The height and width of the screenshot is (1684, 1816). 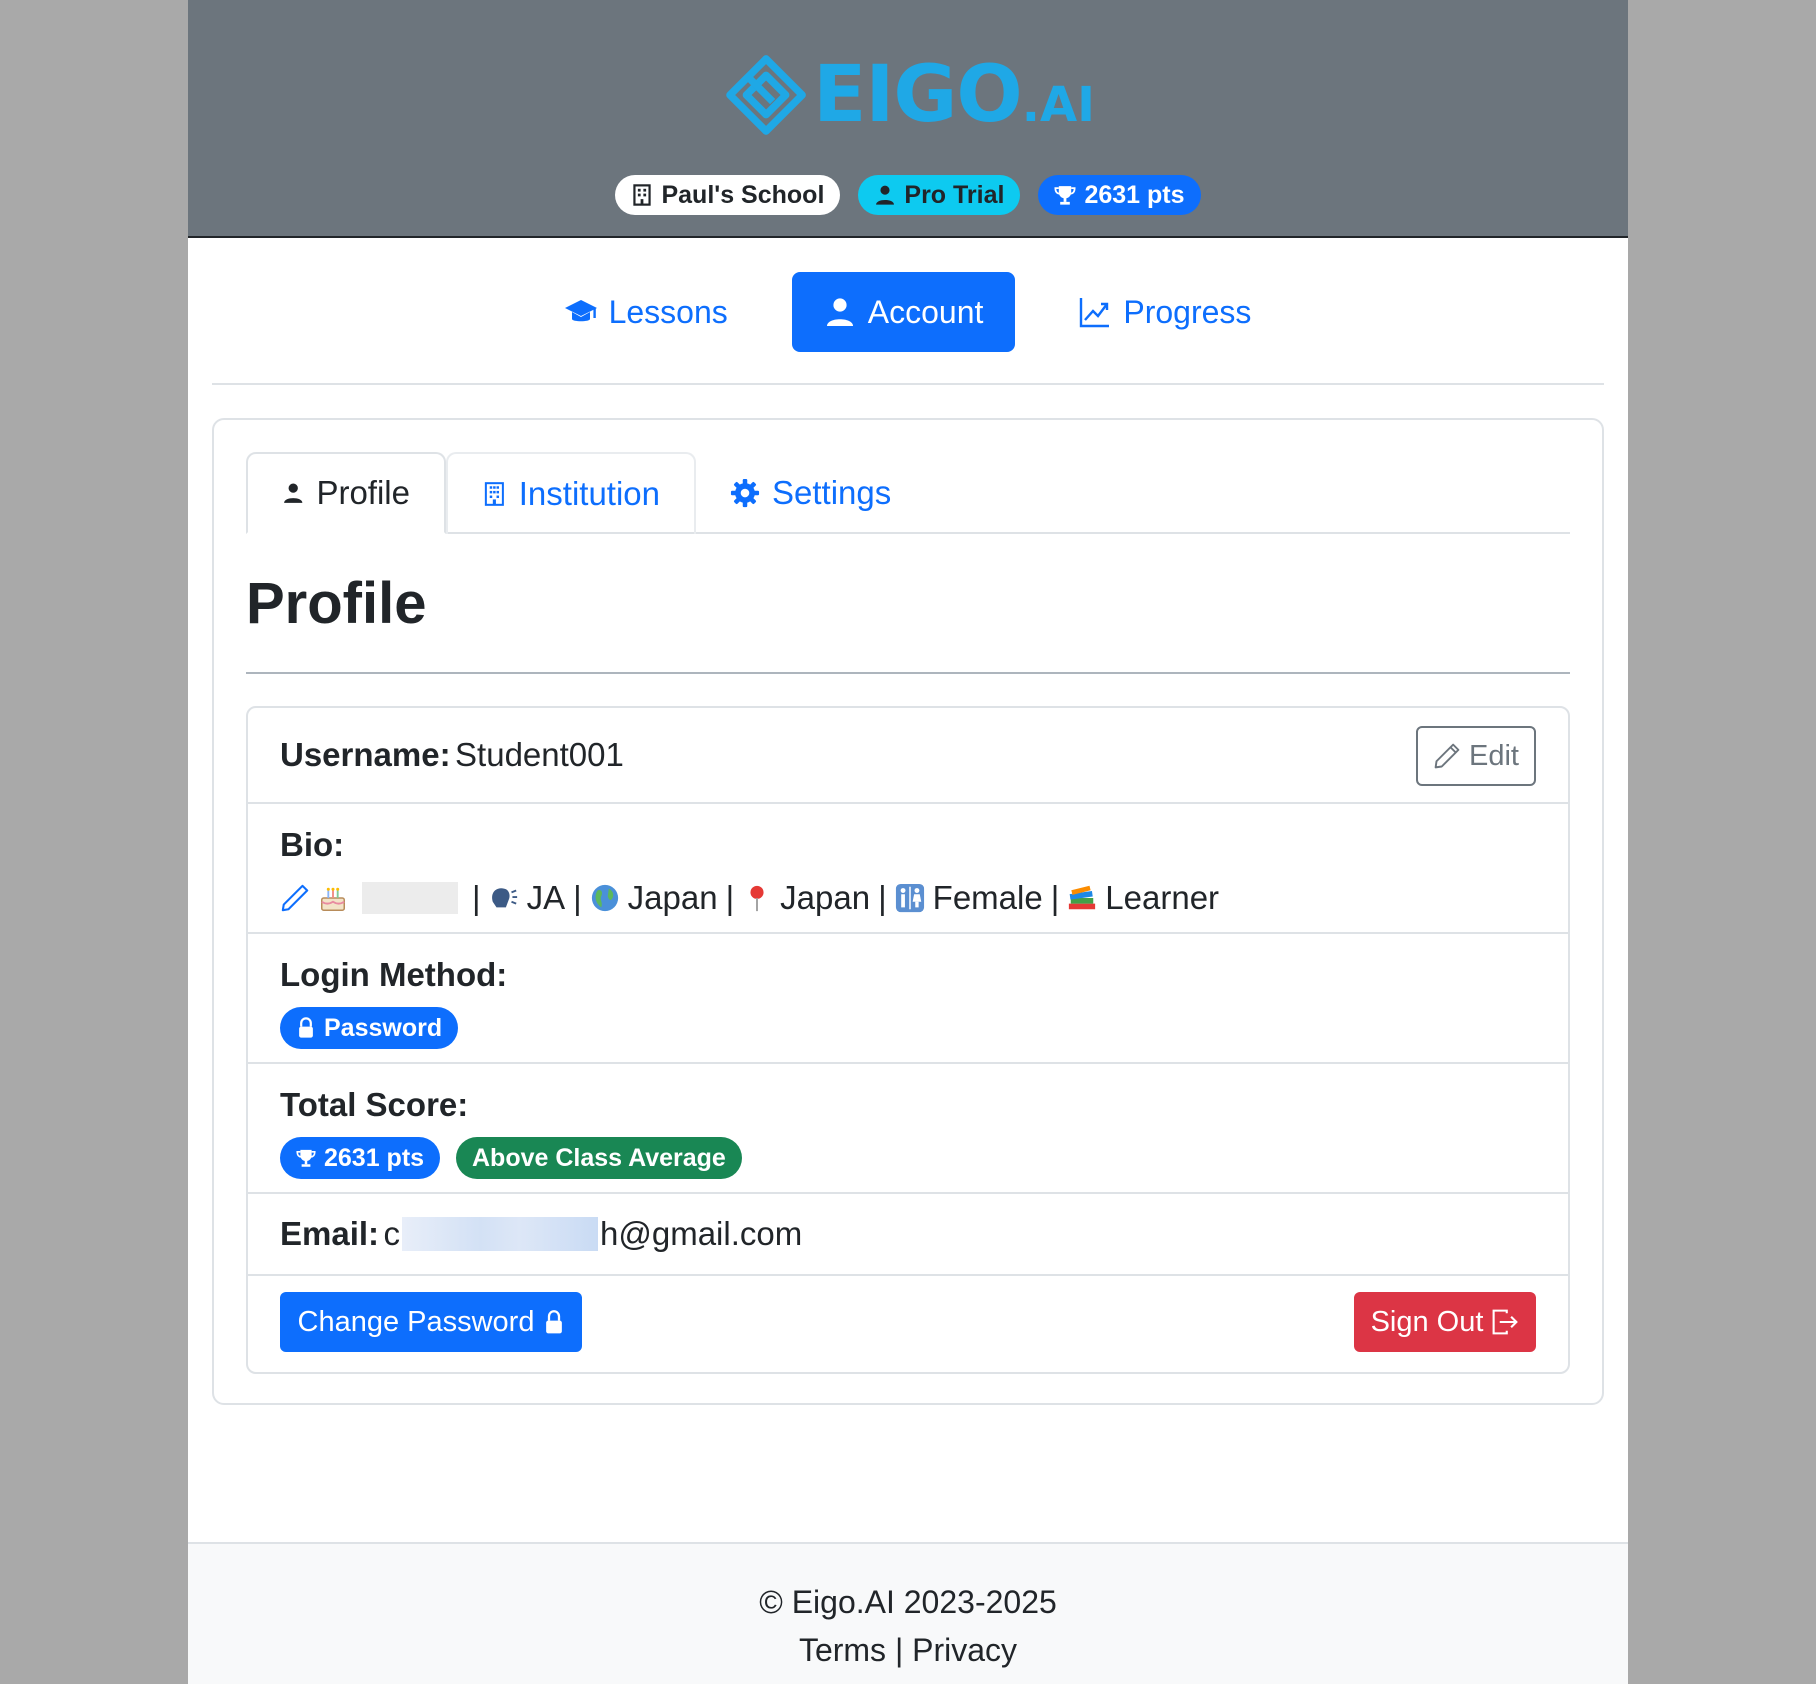 I want to click on edit-label: Edit, so click(x=1494, y=755).